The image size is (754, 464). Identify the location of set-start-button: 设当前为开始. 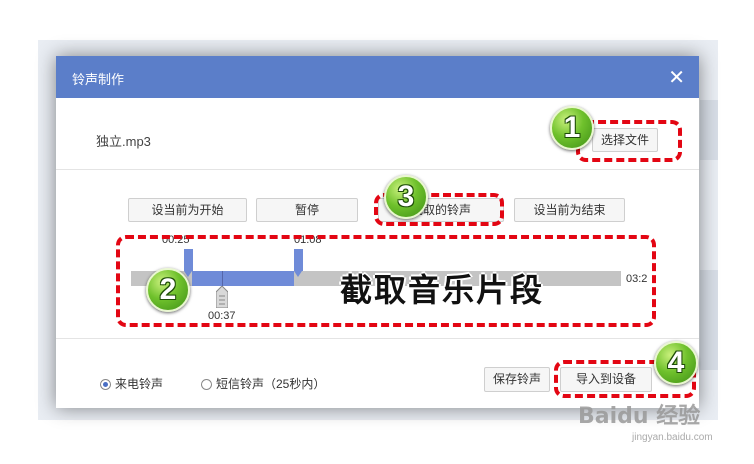
(187, 210).